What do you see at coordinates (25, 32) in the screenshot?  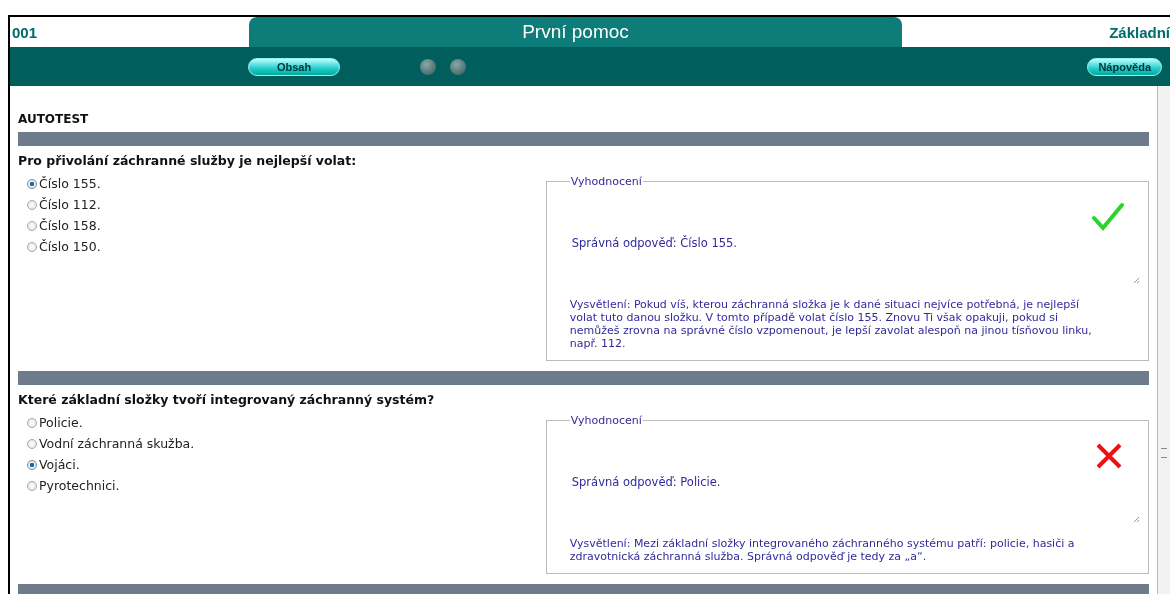 I see `page-number: 001` at bounding box center [25, 32].